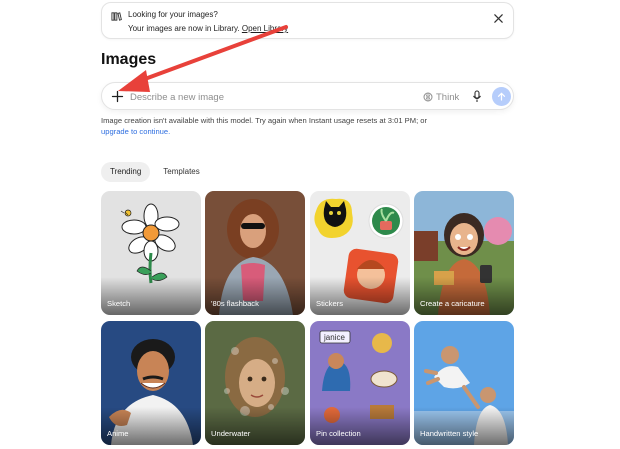 The image size is (620, 449). I want to click on microphone-icon, so click(477, 96).